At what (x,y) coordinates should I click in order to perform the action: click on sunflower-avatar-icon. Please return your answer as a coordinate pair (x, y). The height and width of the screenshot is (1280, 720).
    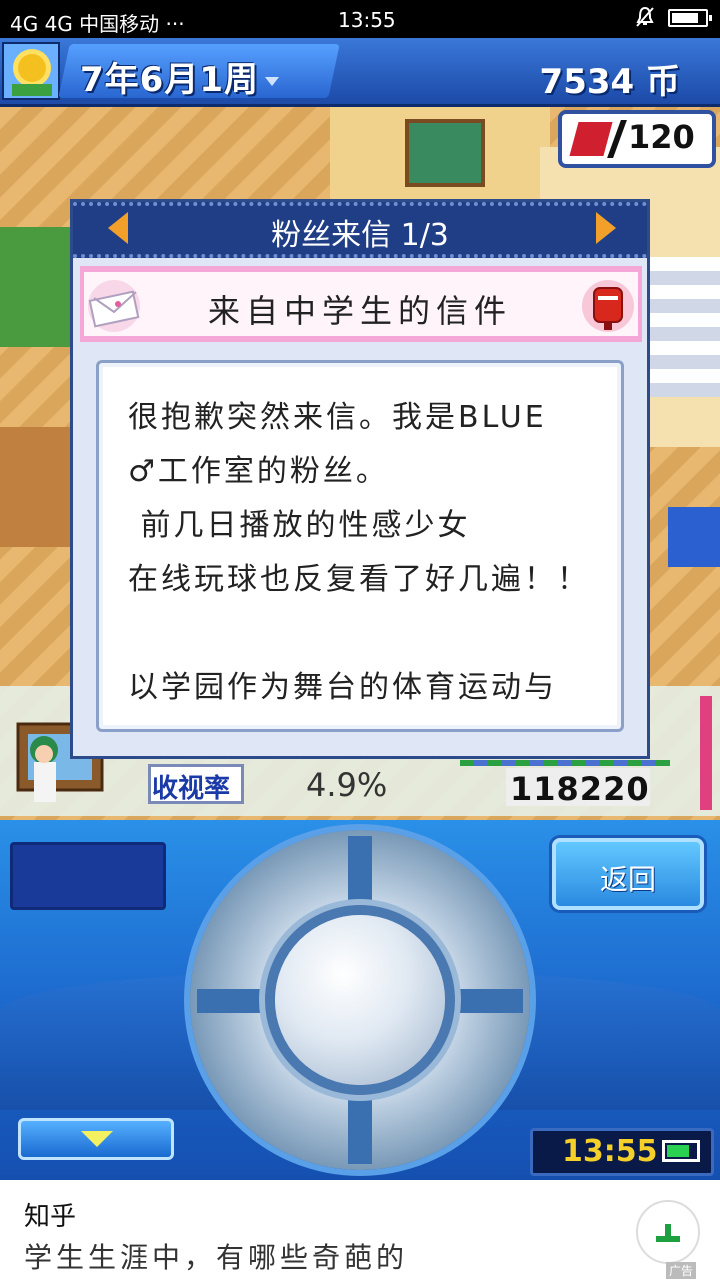
    Looking at the image, I should click on (31, 71).